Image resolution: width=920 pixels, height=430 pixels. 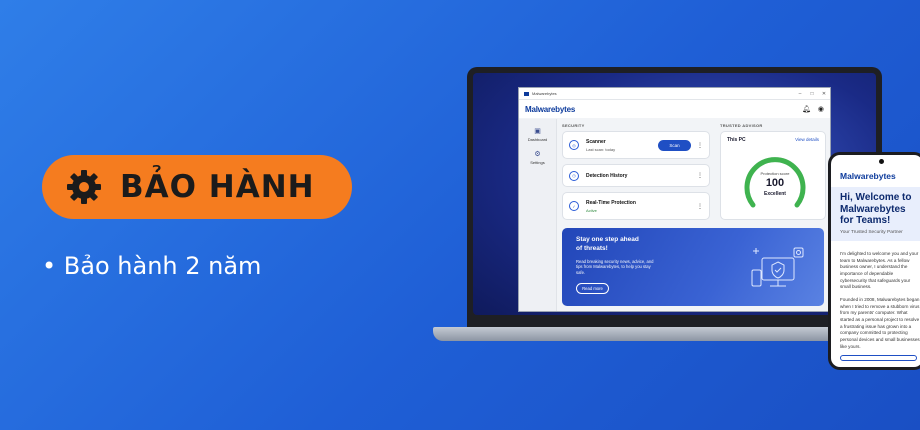 I want to click on score-rating: Excellent, so click(x=775, y=194).